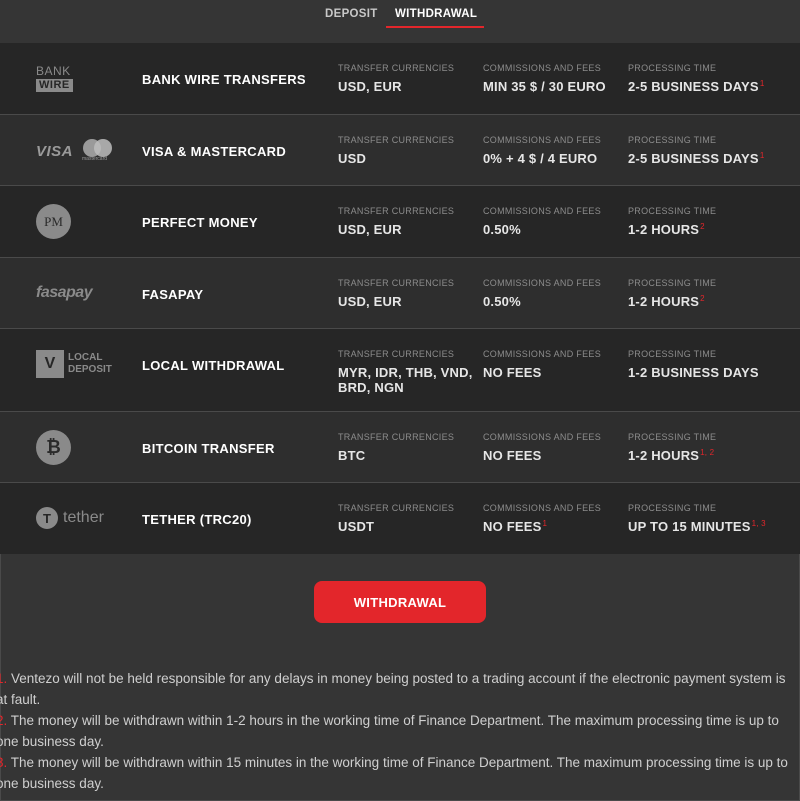 This screenshot has width=800, height=801. I want to click on time-value: 1-2 HOURS1, 2, so click(671, 455).